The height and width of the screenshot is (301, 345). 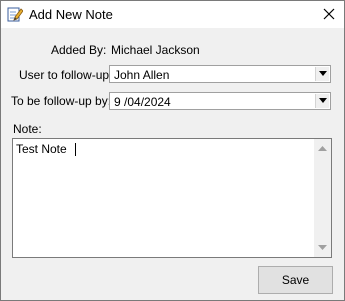 I want to click on scroll-up-icon, so click(x=322, y=148).